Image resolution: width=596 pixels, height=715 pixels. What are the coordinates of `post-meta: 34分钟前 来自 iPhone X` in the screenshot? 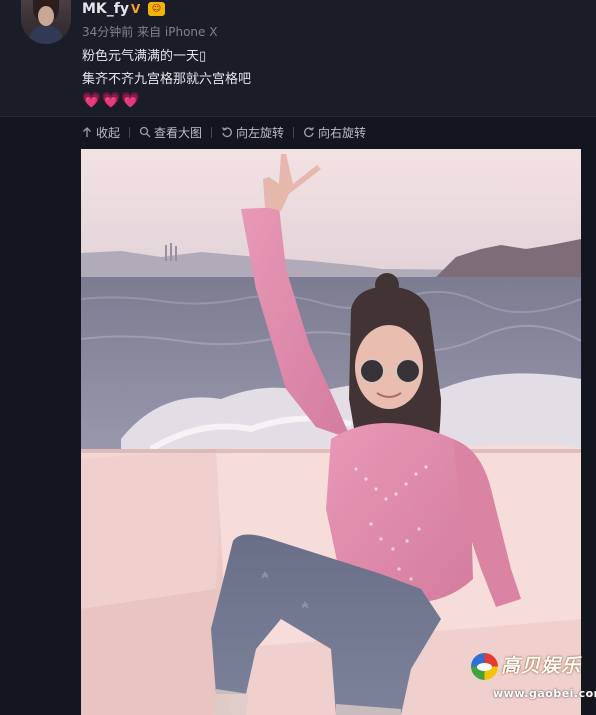 It's located at (150, 32).